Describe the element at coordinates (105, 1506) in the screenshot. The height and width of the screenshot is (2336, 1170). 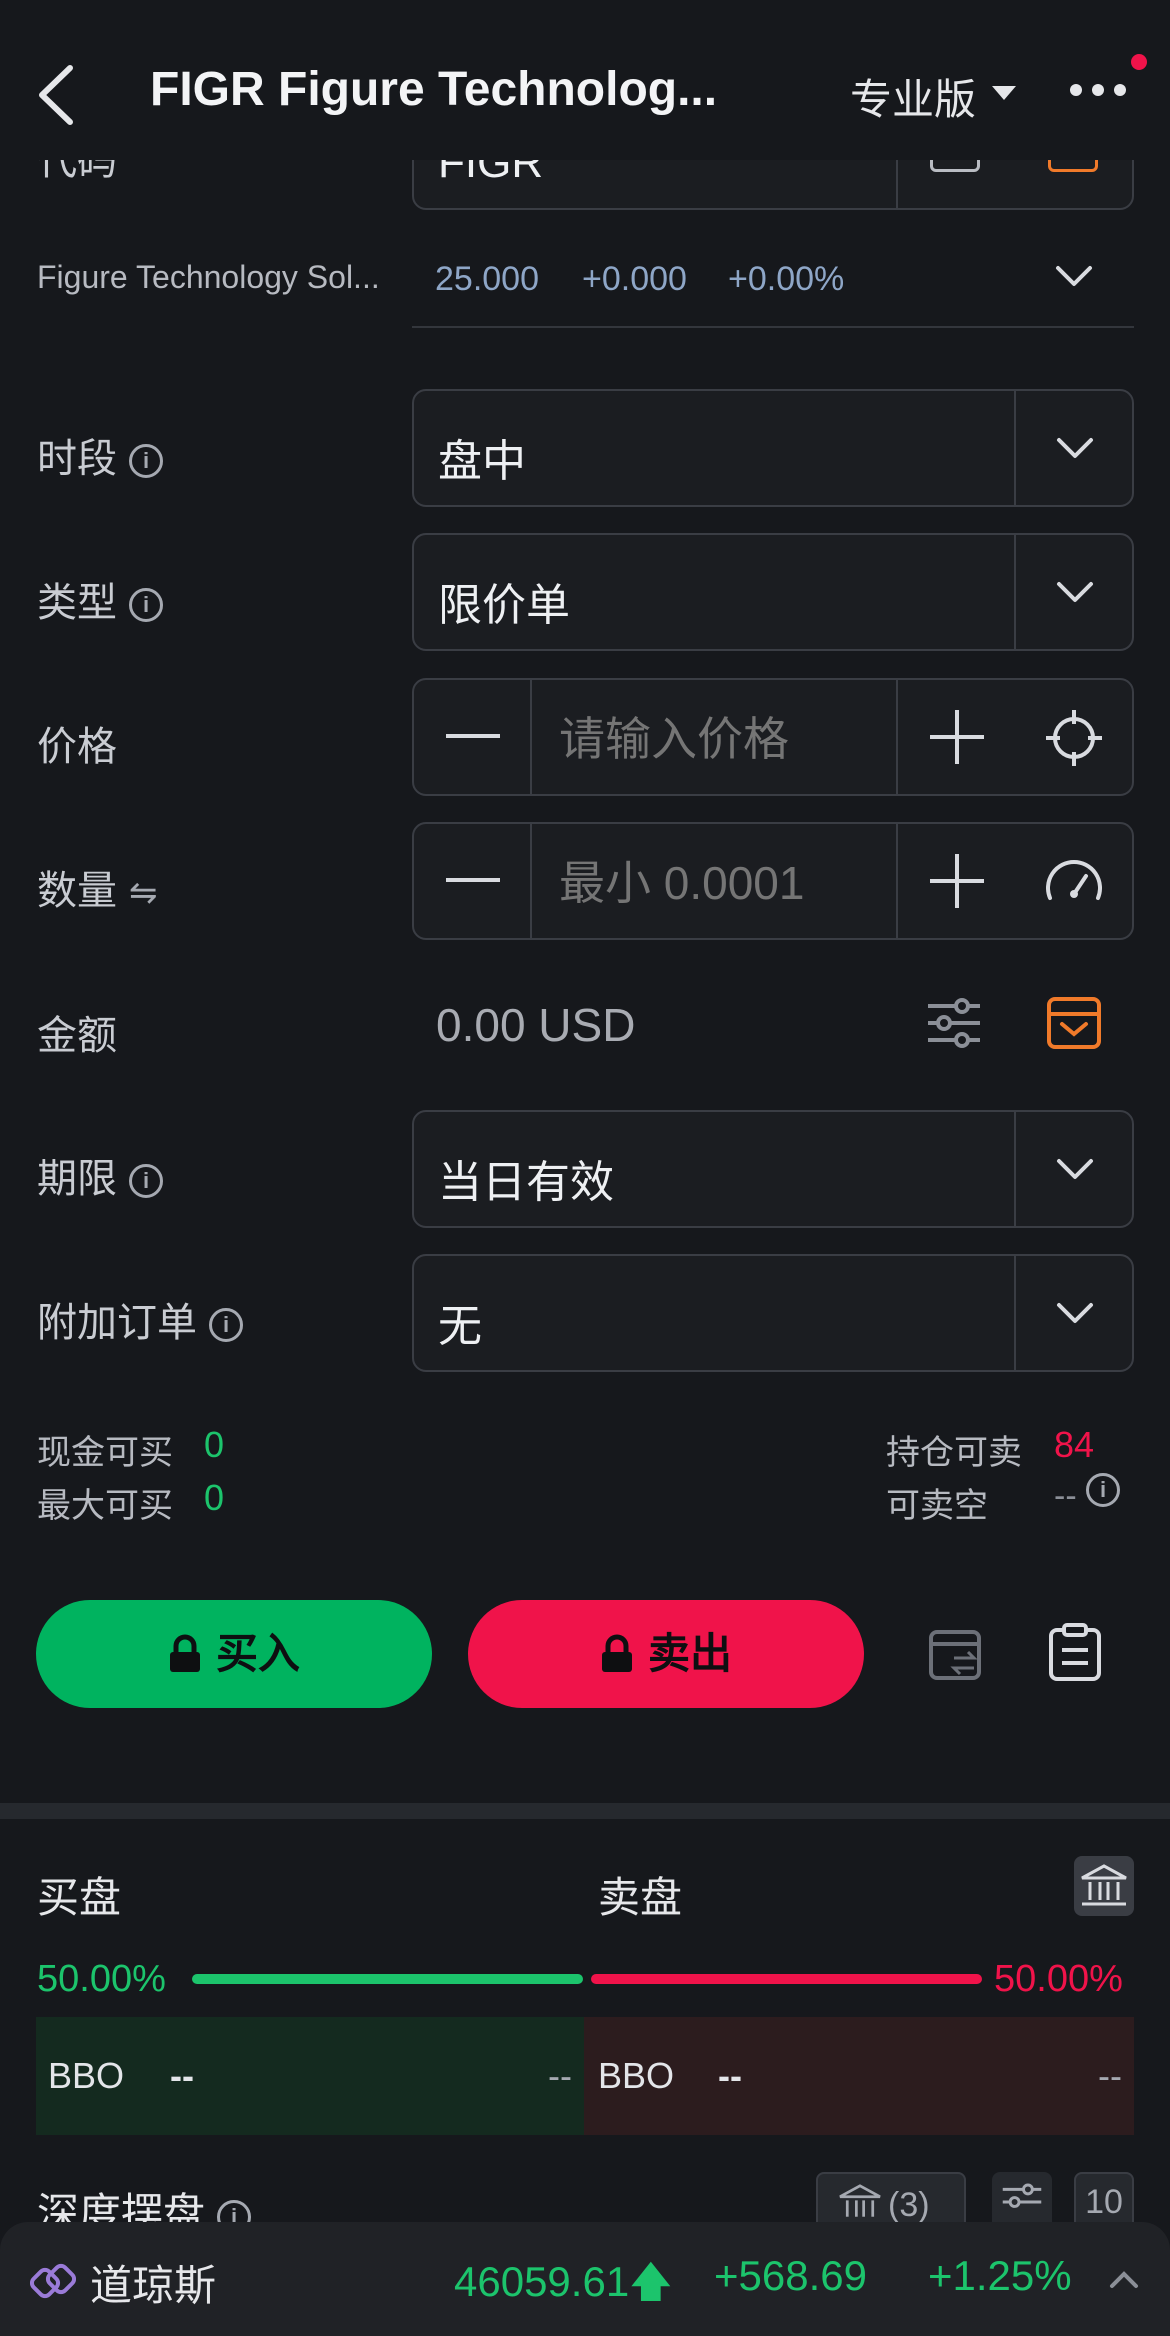
I see `max-buy-label: 最大可买` at that location.